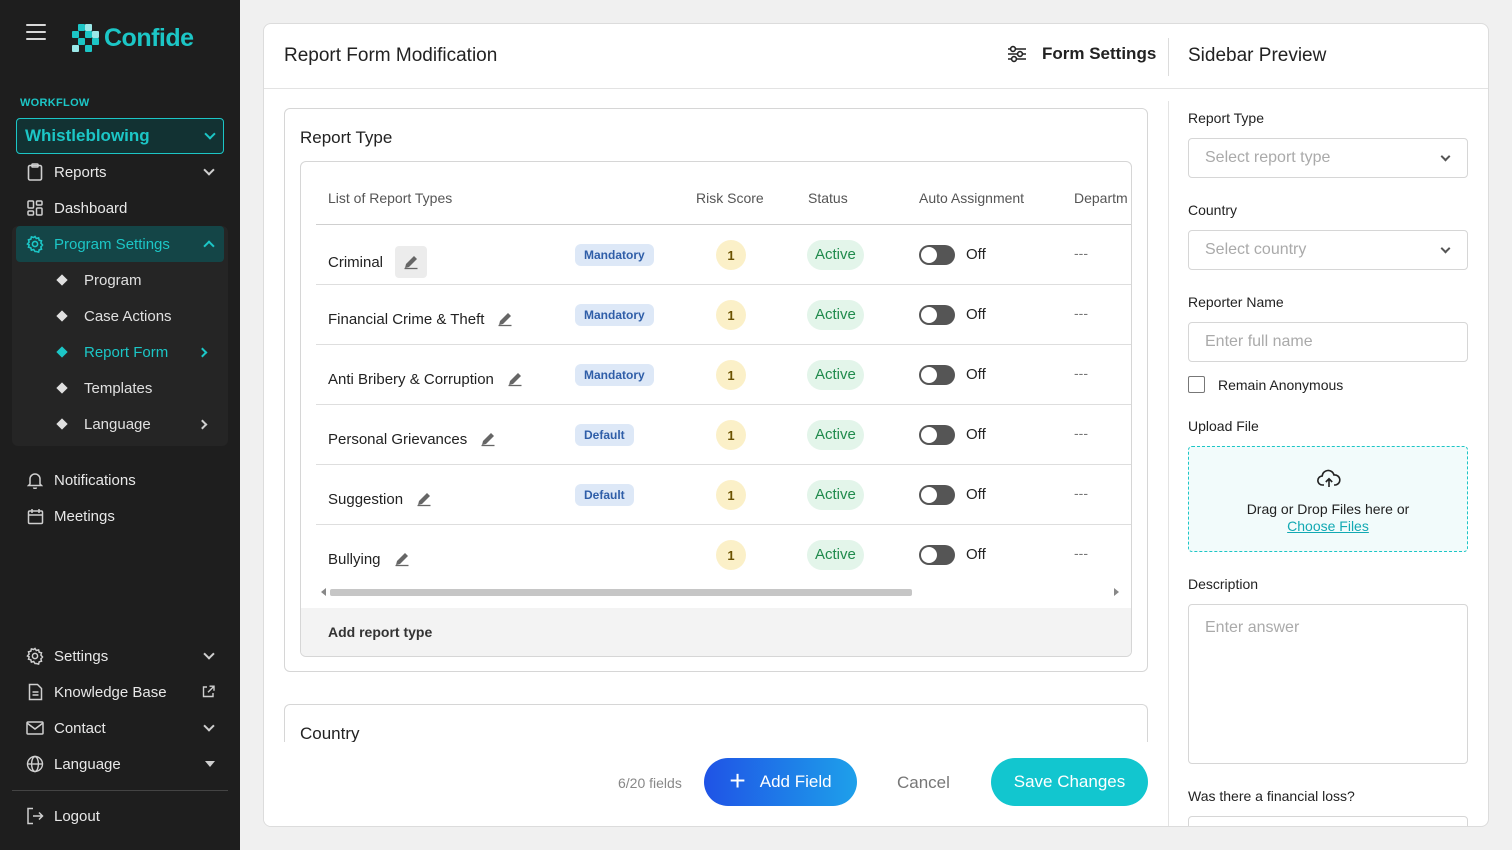 The image size is (1512, 850). I want to click on section-title: Report Type, so click(346, 137).